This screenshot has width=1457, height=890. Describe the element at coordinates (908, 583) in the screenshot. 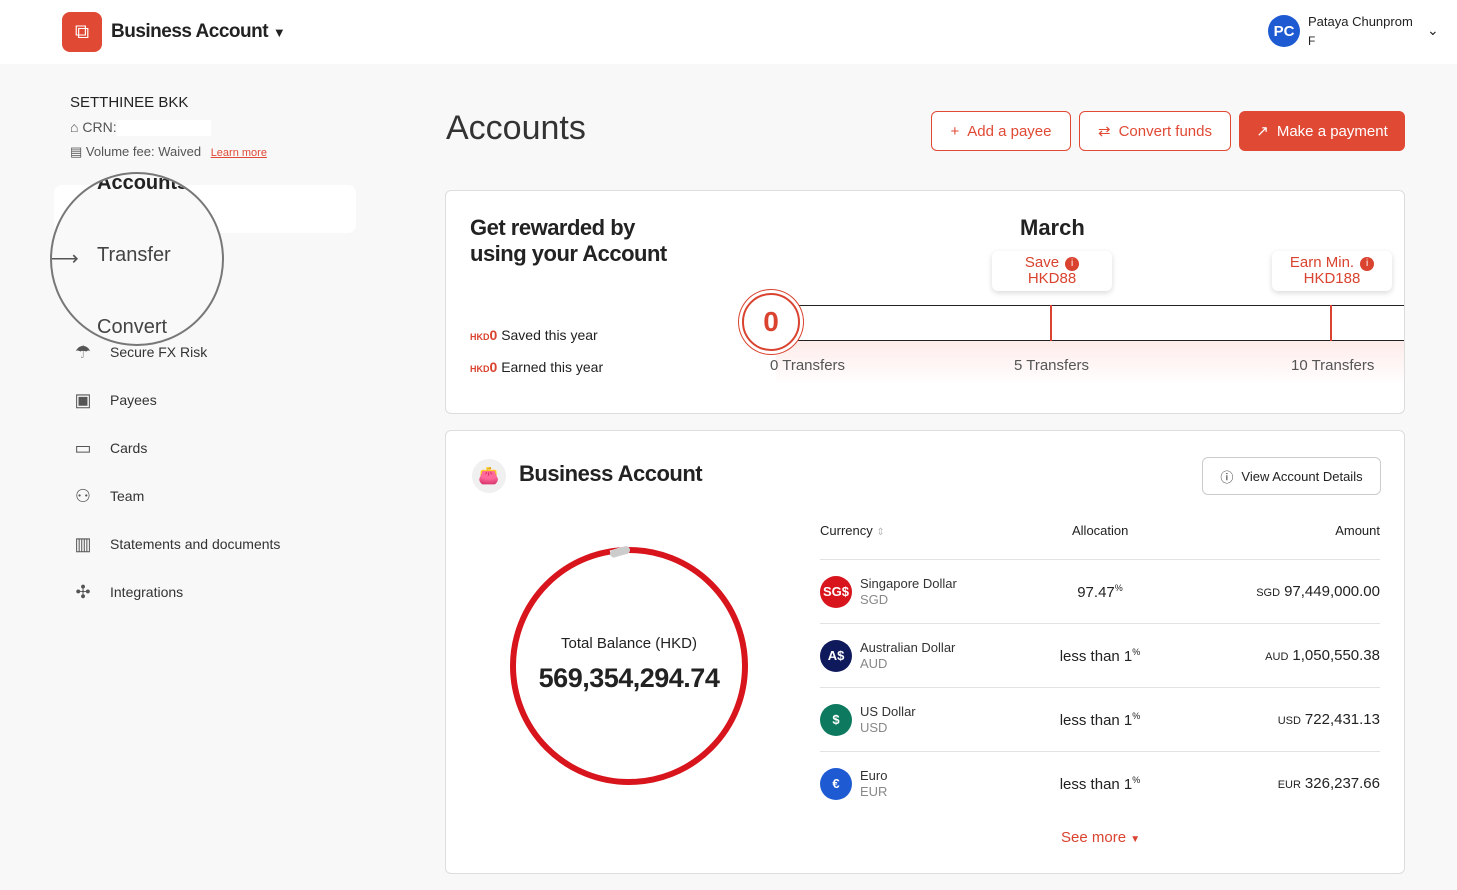

I see `currency-name: Singapore Dollar` at that location.